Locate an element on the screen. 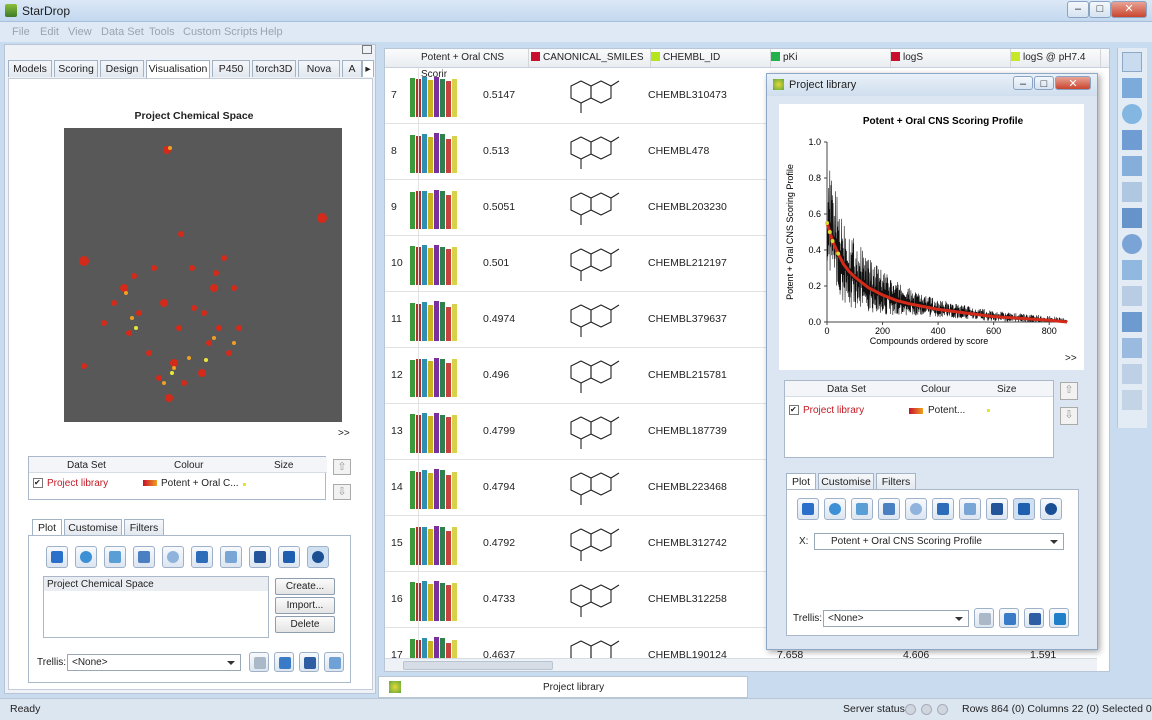 The width and height of the screenshot is (1152, 720). tab-a: A is located at coordinates (352, 68).